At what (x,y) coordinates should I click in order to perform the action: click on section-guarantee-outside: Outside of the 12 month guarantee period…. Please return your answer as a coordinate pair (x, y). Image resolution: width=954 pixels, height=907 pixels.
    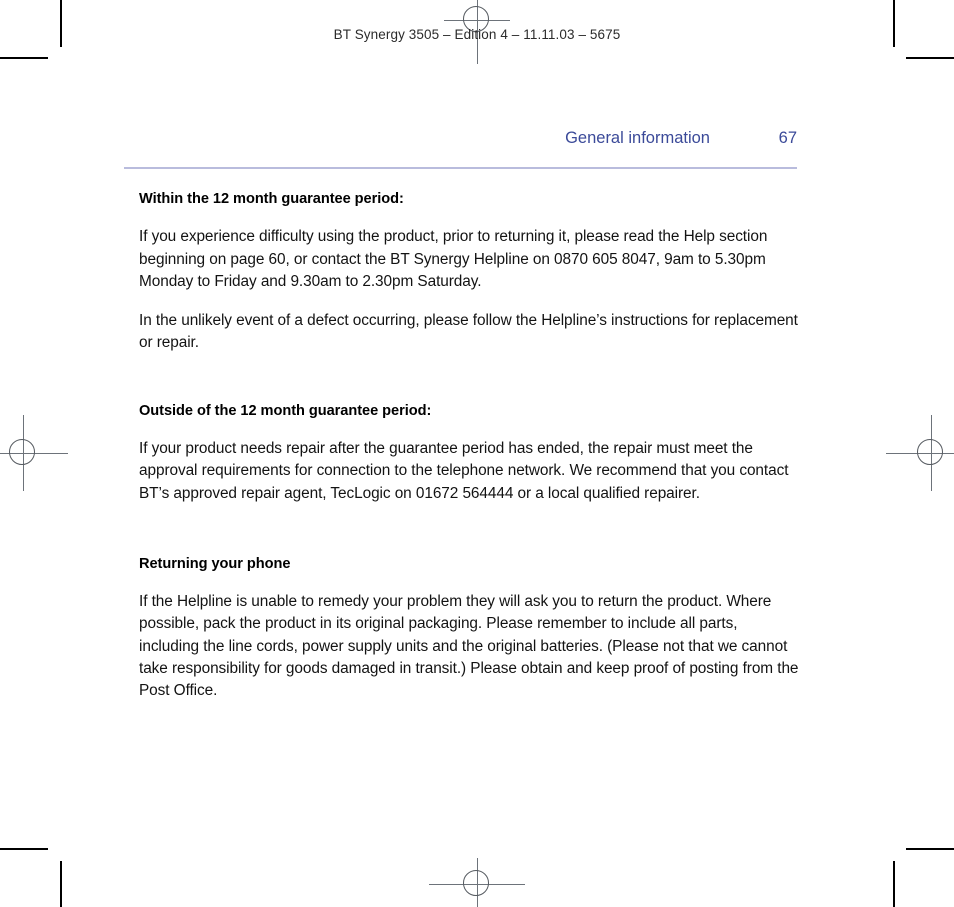
    Looking at the image, I should click on (469, 453).